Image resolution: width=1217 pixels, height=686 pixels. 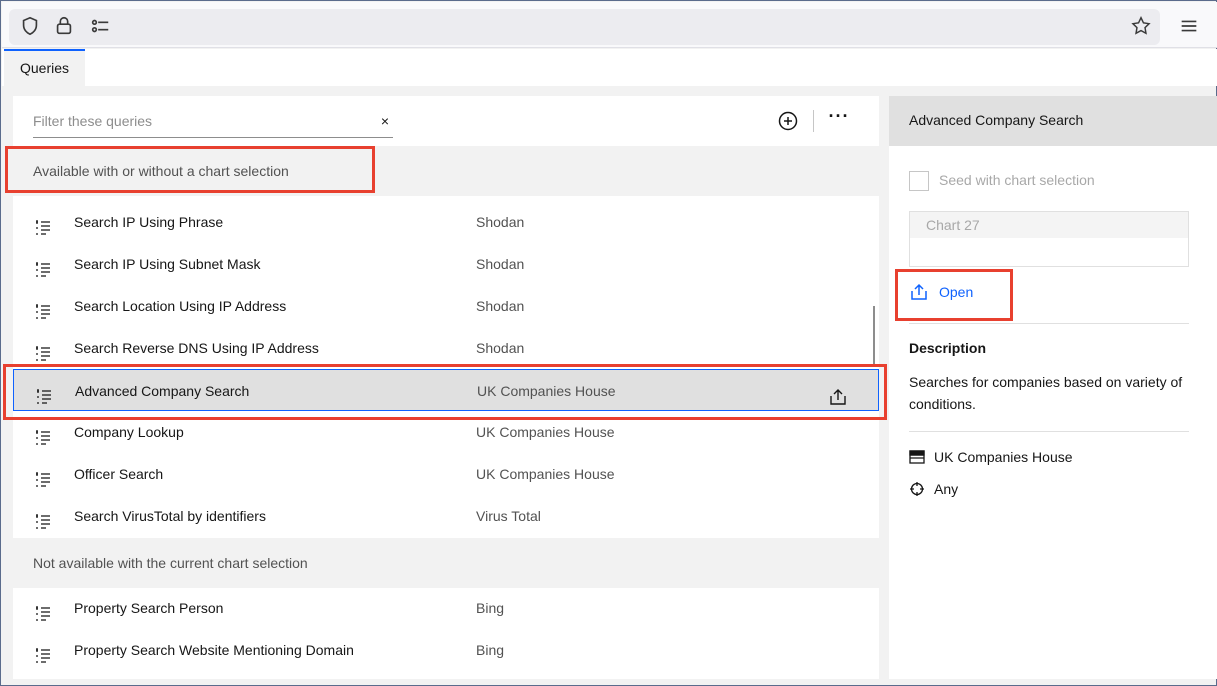 What do you see at coordinates (919, 291) in the screenshot?
I see `open-icon` at bounding box center [919, 291].